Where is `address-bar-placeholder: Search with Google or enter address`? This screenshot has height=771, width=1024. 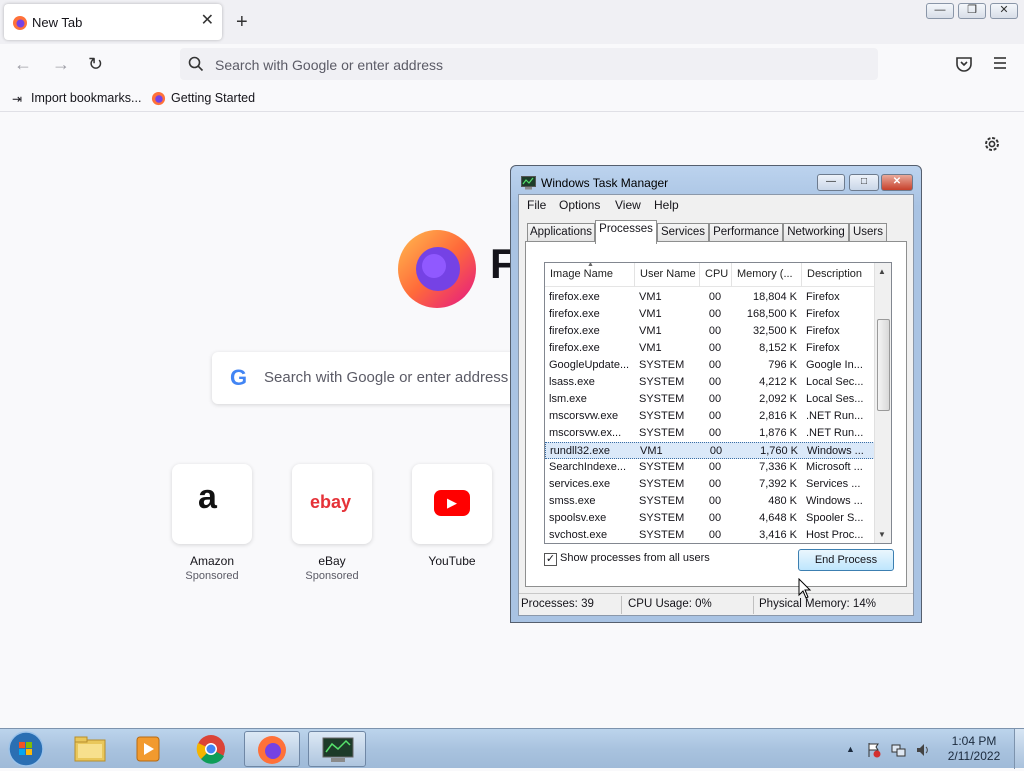 address-bar-placeholder: Search with Google or enter address is located at coordinates (329, 65).